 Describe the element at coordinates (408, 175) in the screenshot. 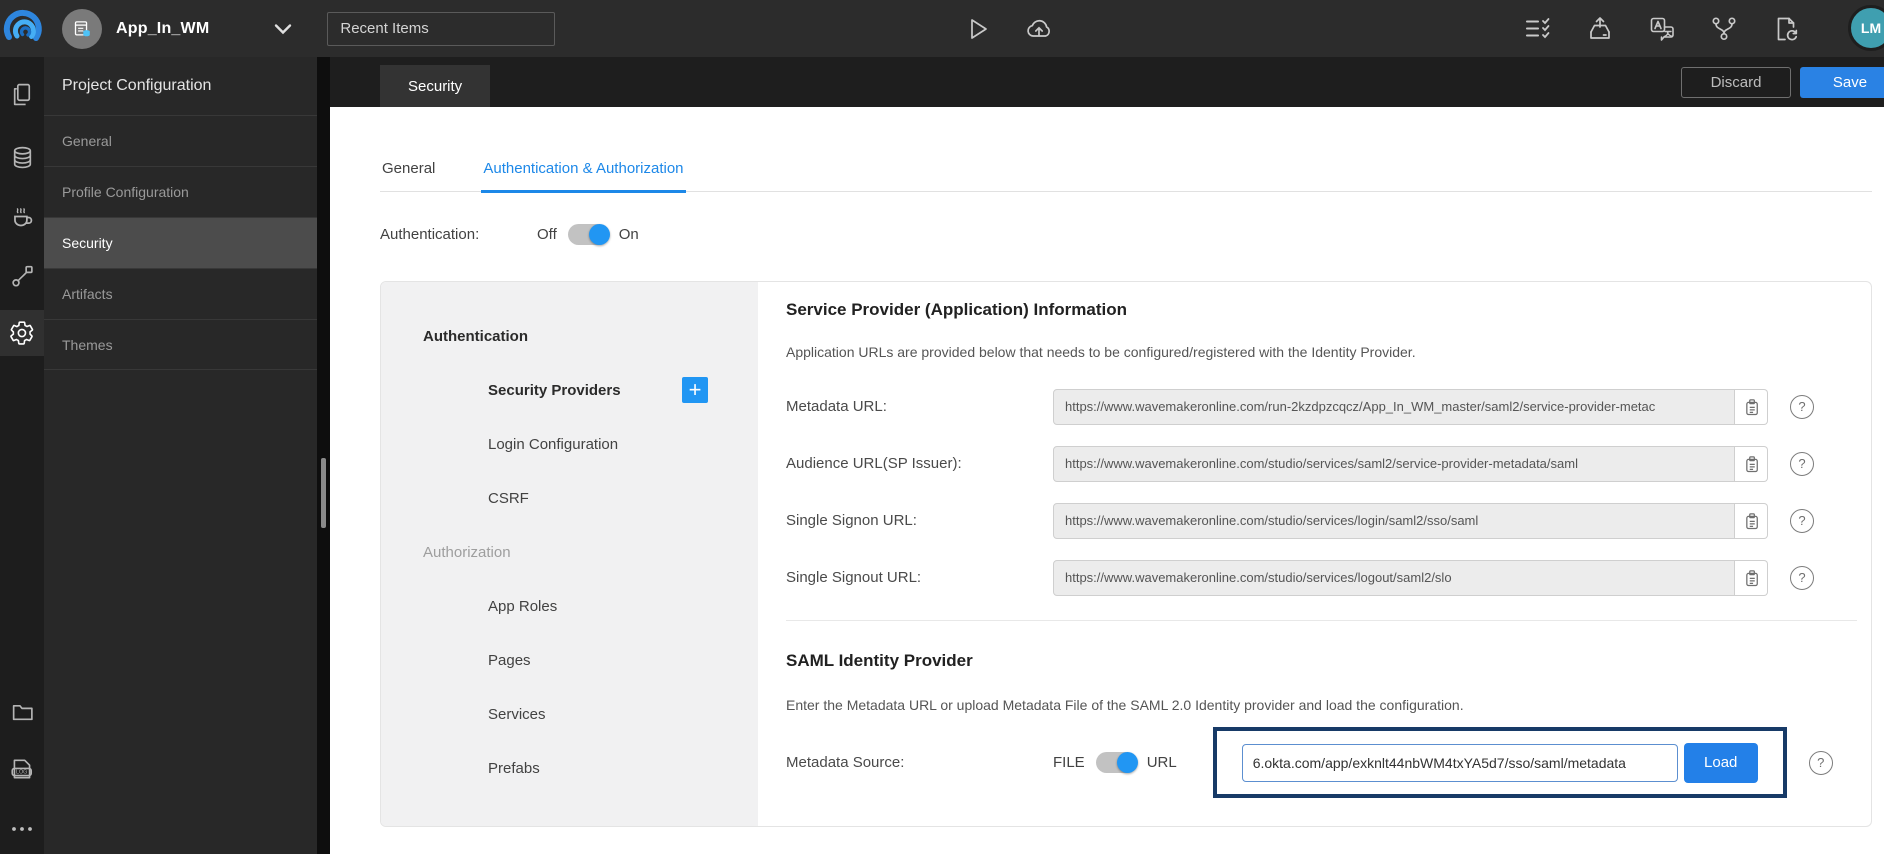

I see `tab-general: General` at that location.